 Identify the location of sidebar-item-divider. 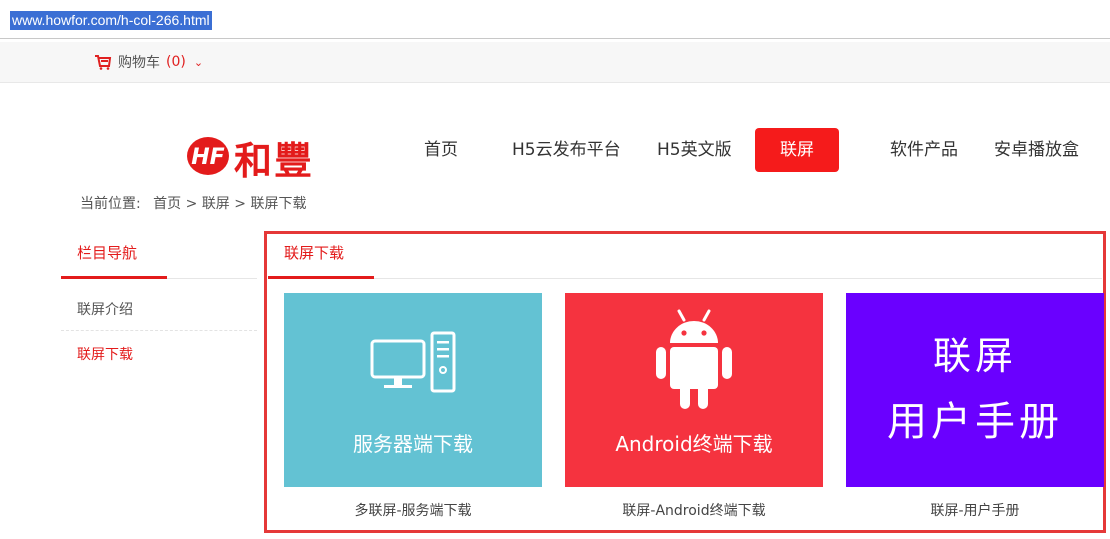
(159, 330).